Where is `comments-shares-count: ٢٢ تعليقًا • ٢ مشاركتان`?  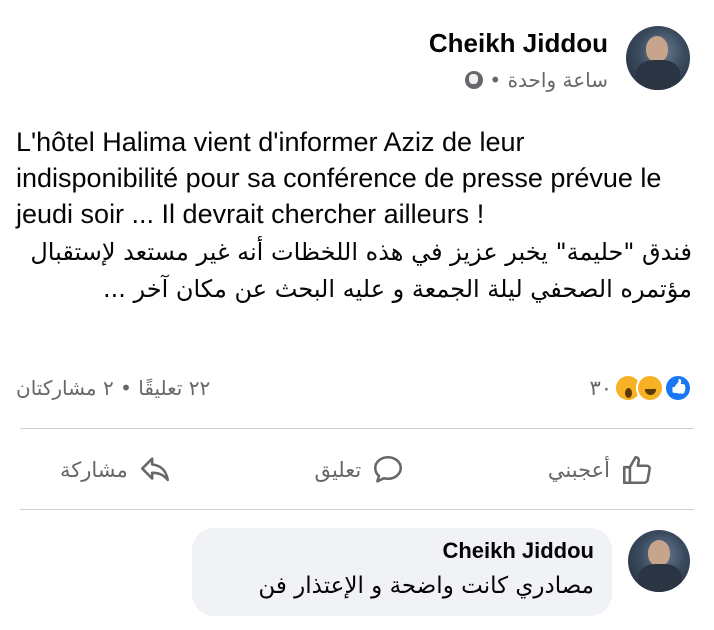 comments-shares-count: ٢٢ تعليقًا • ٢ مشاركتان is located at coordinates (113, 388).